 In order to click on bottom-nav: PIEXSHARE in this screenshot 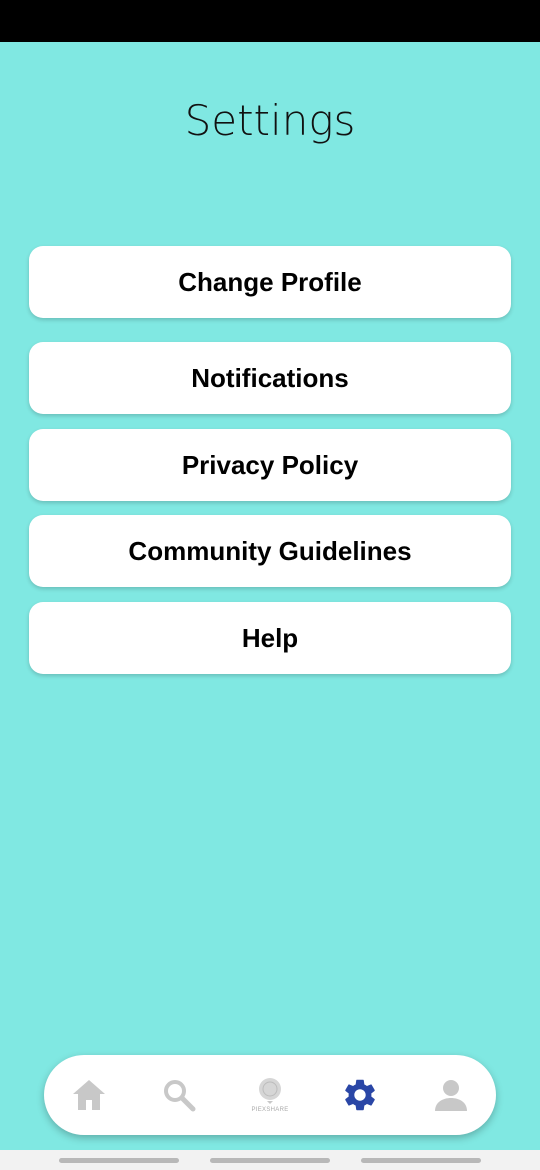, I will do `click(270, 1095)`.